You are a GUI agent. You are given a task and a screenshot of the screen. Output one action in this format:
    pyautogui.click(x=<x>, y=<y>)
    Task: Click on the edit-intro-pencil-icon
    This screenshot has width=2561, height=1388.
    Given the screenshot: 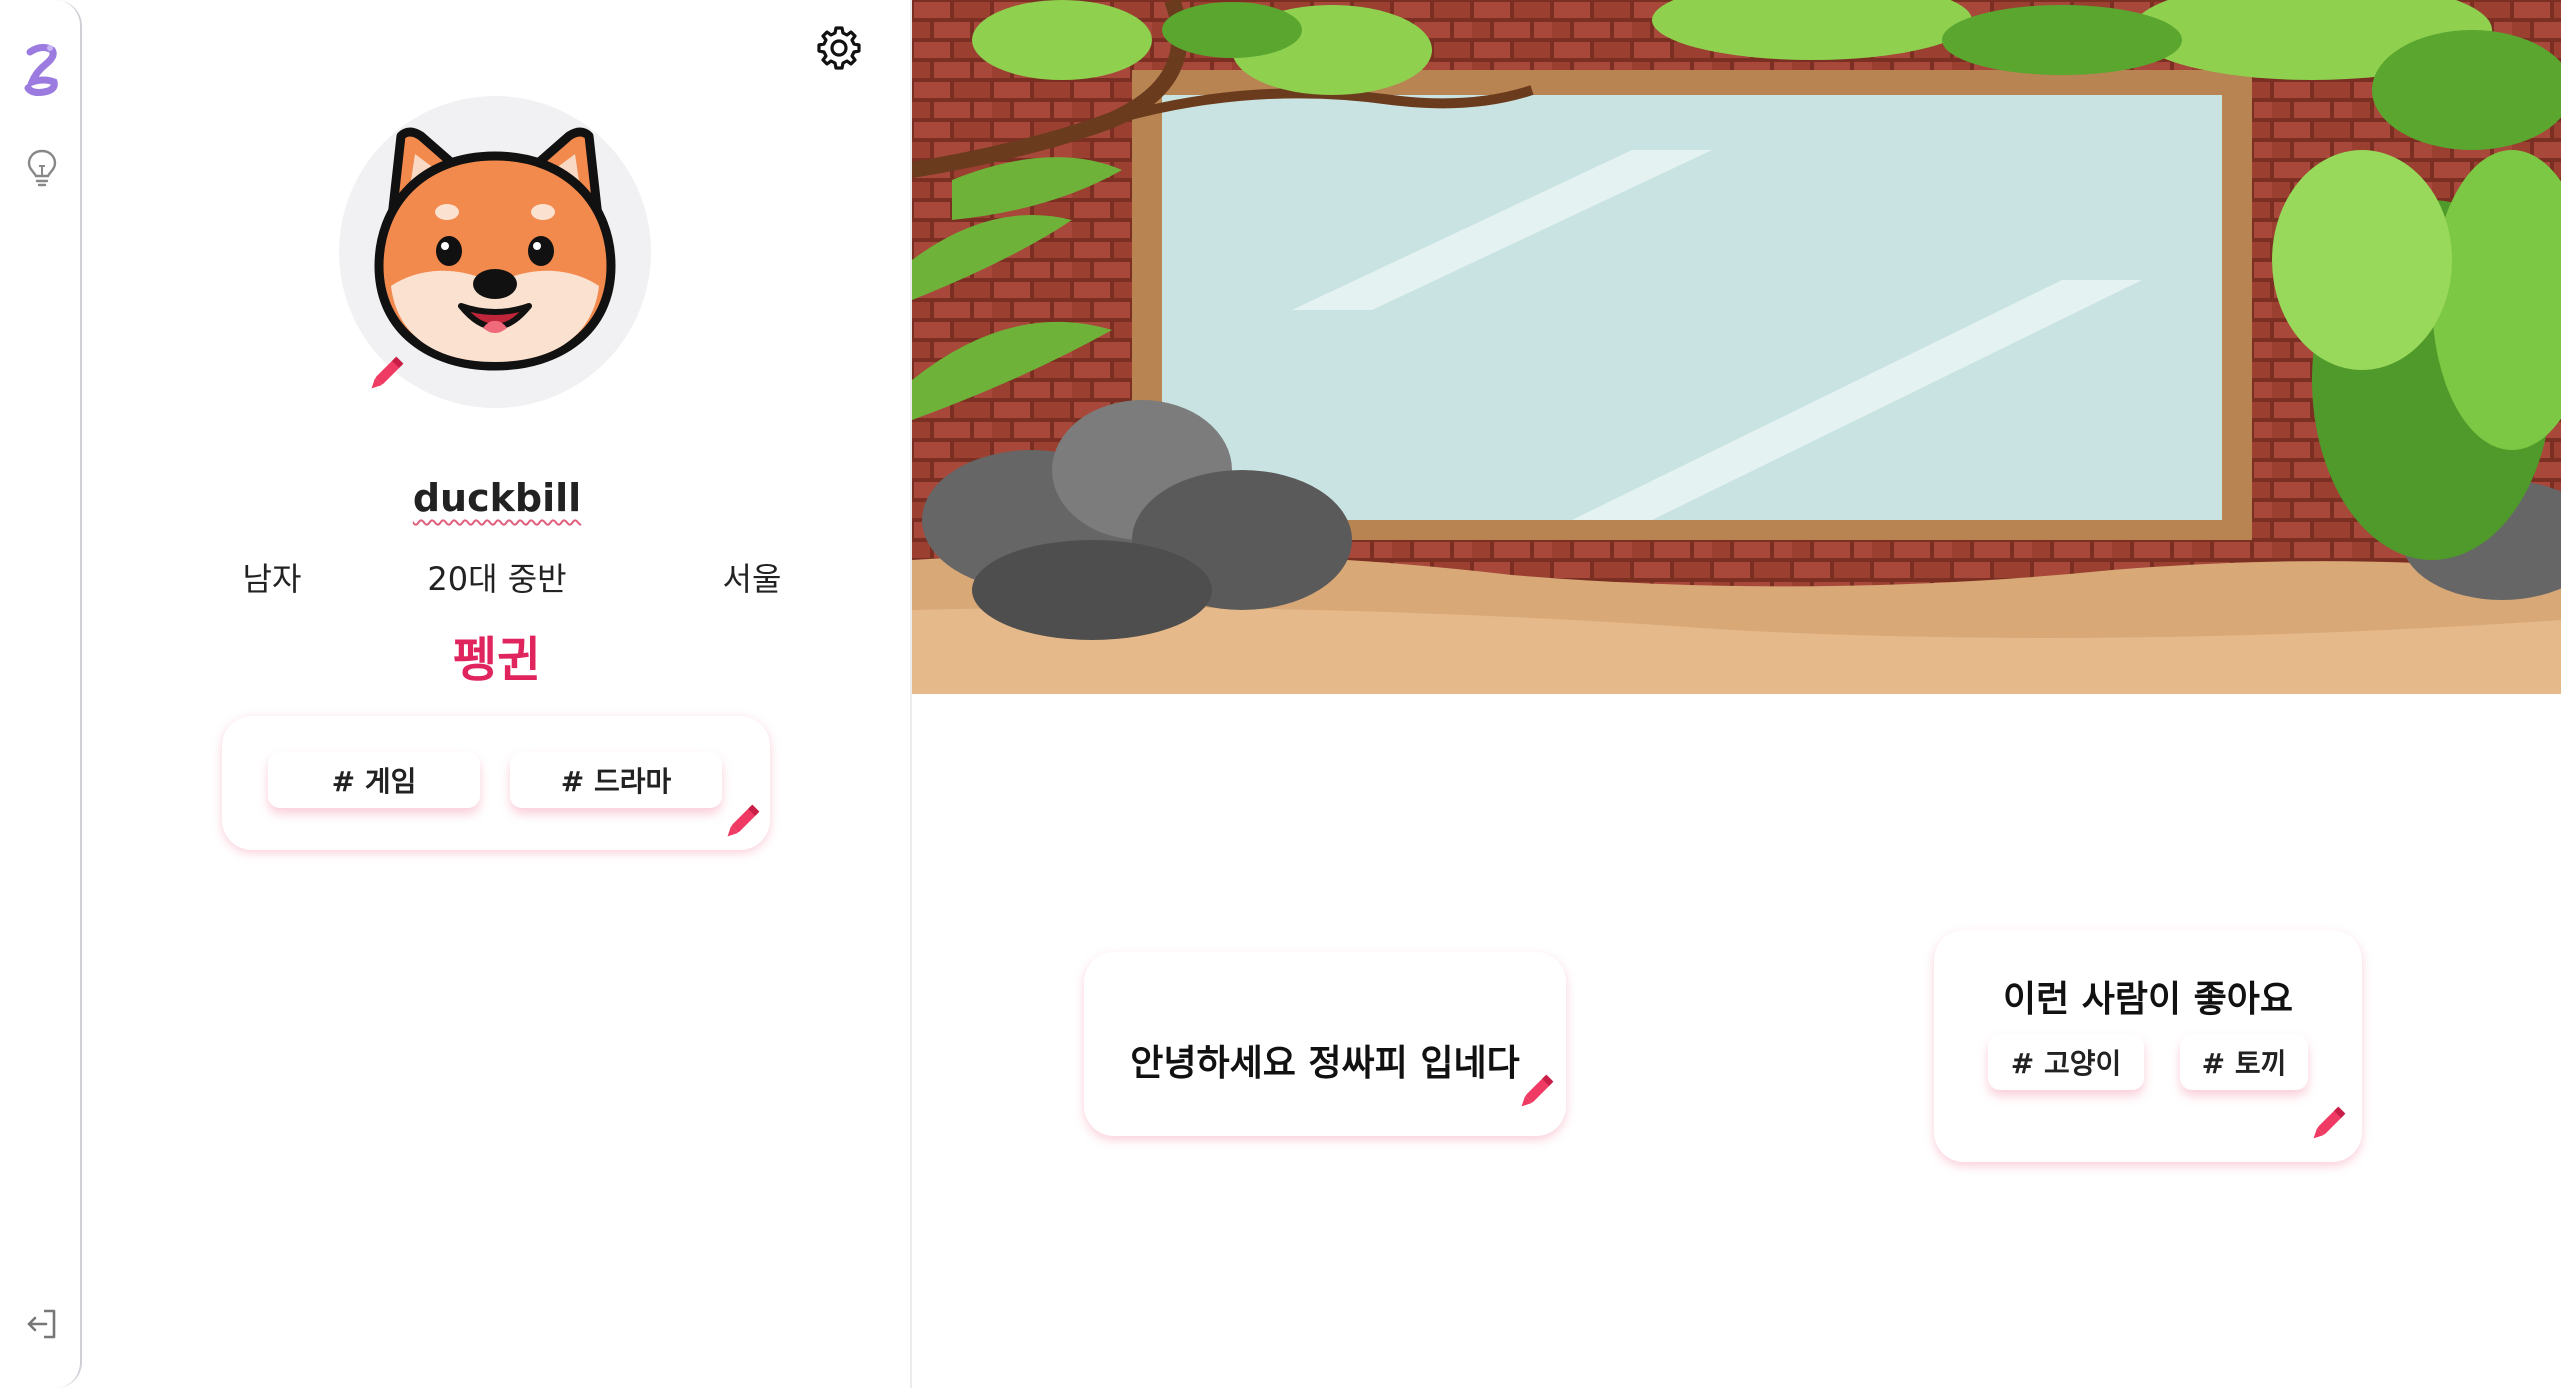 What is the action you would take?
    pyautogui.click(x=1535, y=1093)
    